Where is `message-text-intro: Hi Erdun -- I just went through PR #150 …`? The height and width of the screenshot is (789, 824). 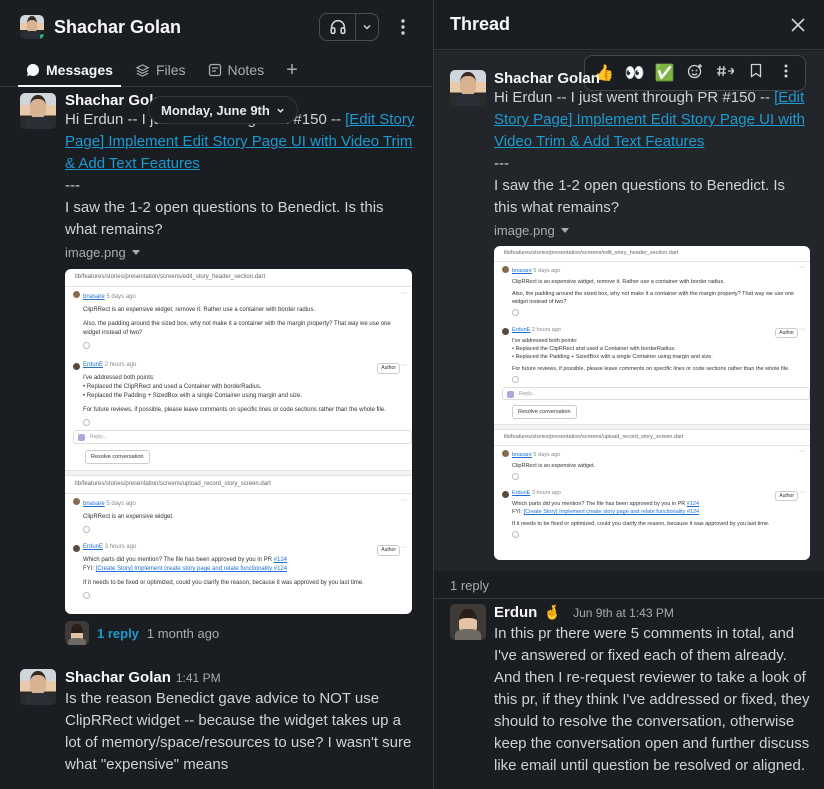
message-text-intro: Hi Erdun -- I just went through PR #150 … is located at coordinates (634, 97).